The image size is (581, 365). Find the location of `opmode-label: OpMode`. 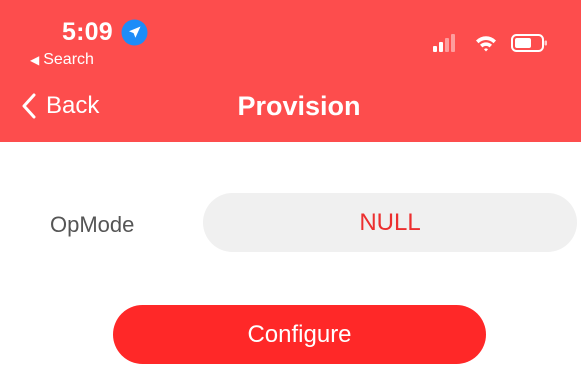

opmode-label: OpMode is located at coordinates (92, 224).